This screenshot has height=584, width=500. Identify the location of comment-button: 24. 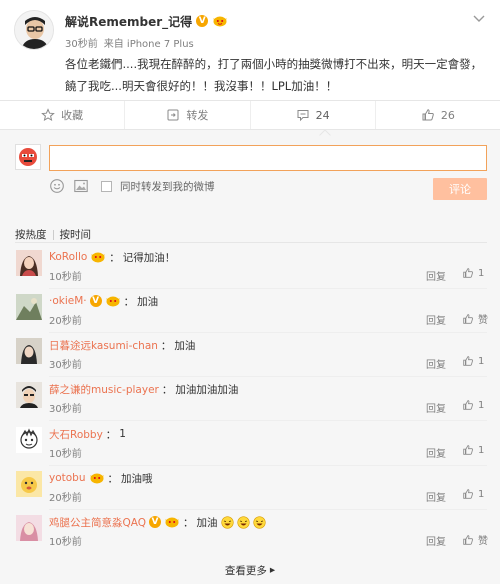
(313, 115).